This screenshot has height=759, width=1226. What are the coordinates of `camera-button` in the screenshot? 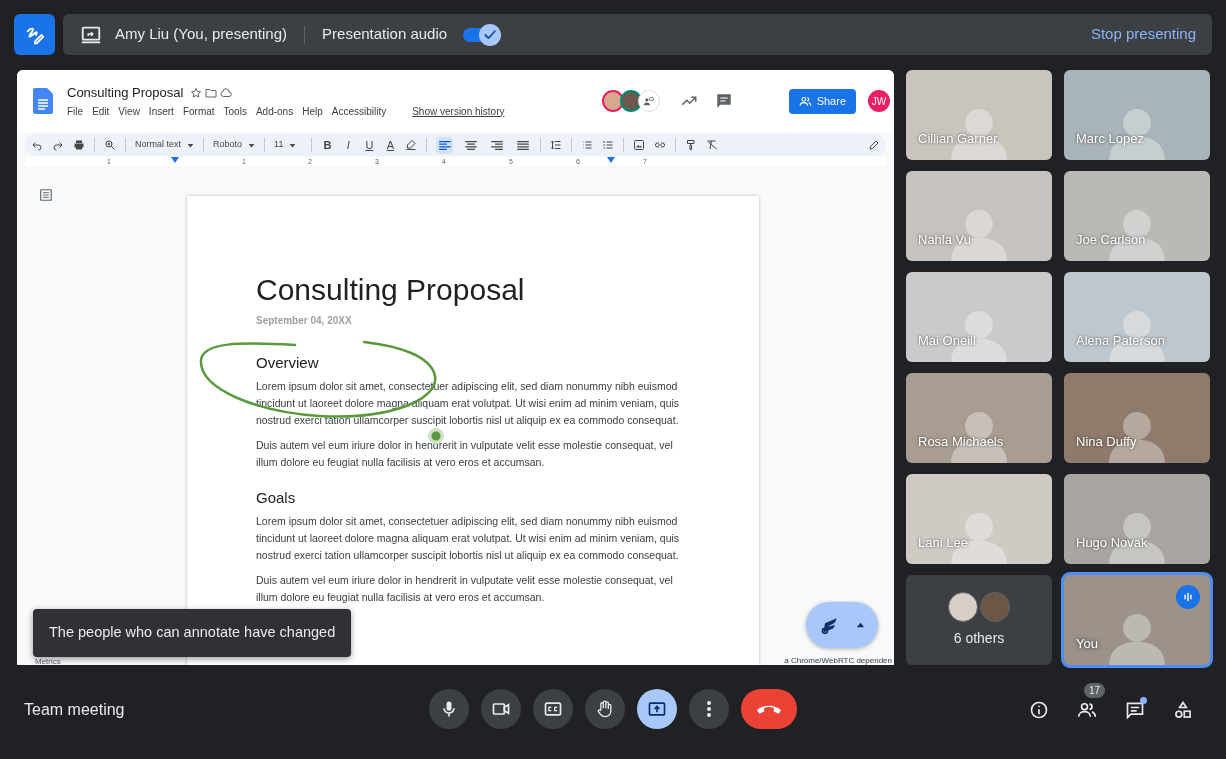 It's located at (501, 709).